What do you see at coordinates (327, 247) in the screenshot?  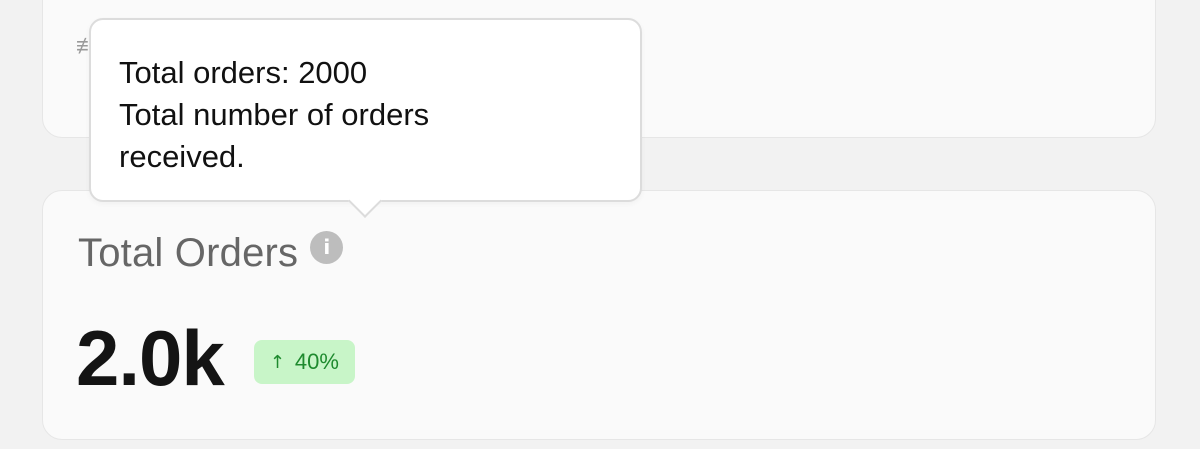 I see `info-icon: i` at bounding box center [327, 247].